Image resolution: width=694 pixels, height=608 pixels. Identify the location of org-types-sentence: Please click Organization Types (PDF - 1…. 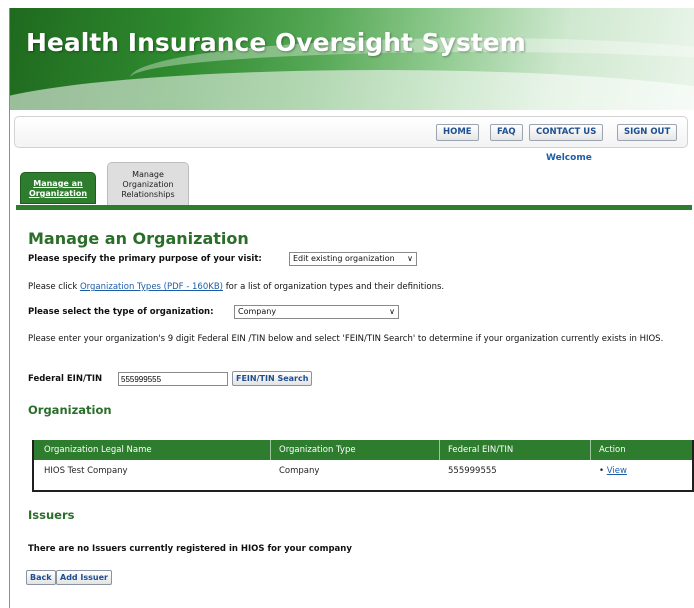
(236, 287).